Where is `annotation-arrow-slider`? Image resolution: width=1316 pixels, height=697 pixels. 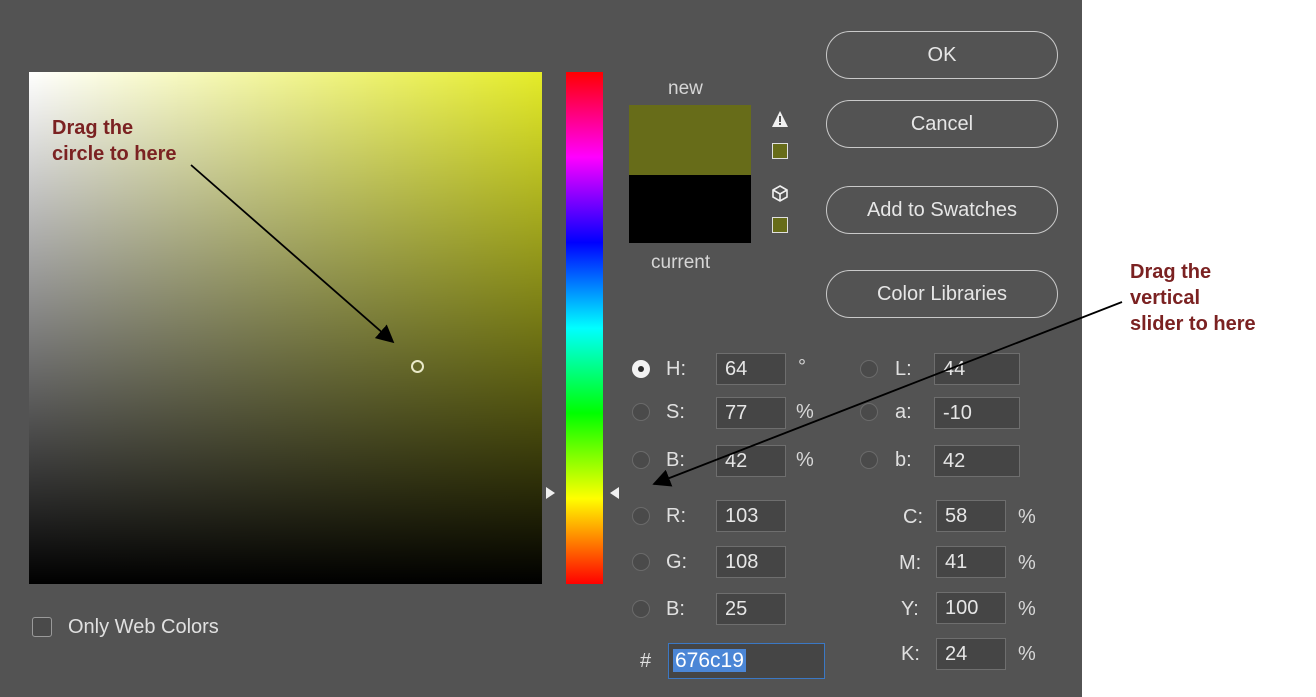
annotation-arrow-slider is located at coordinates (887, 394).